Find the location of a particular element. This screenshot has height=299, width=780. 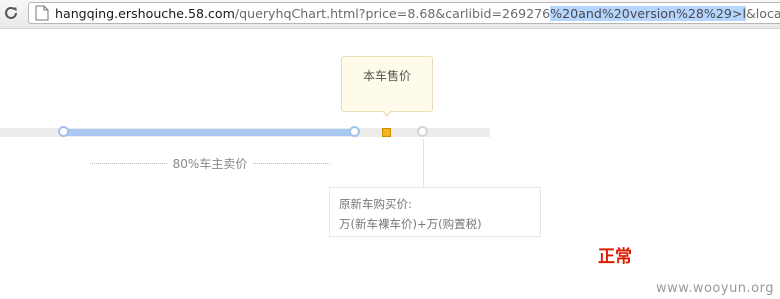

price-range-fill is located at coordinates (210, 132).